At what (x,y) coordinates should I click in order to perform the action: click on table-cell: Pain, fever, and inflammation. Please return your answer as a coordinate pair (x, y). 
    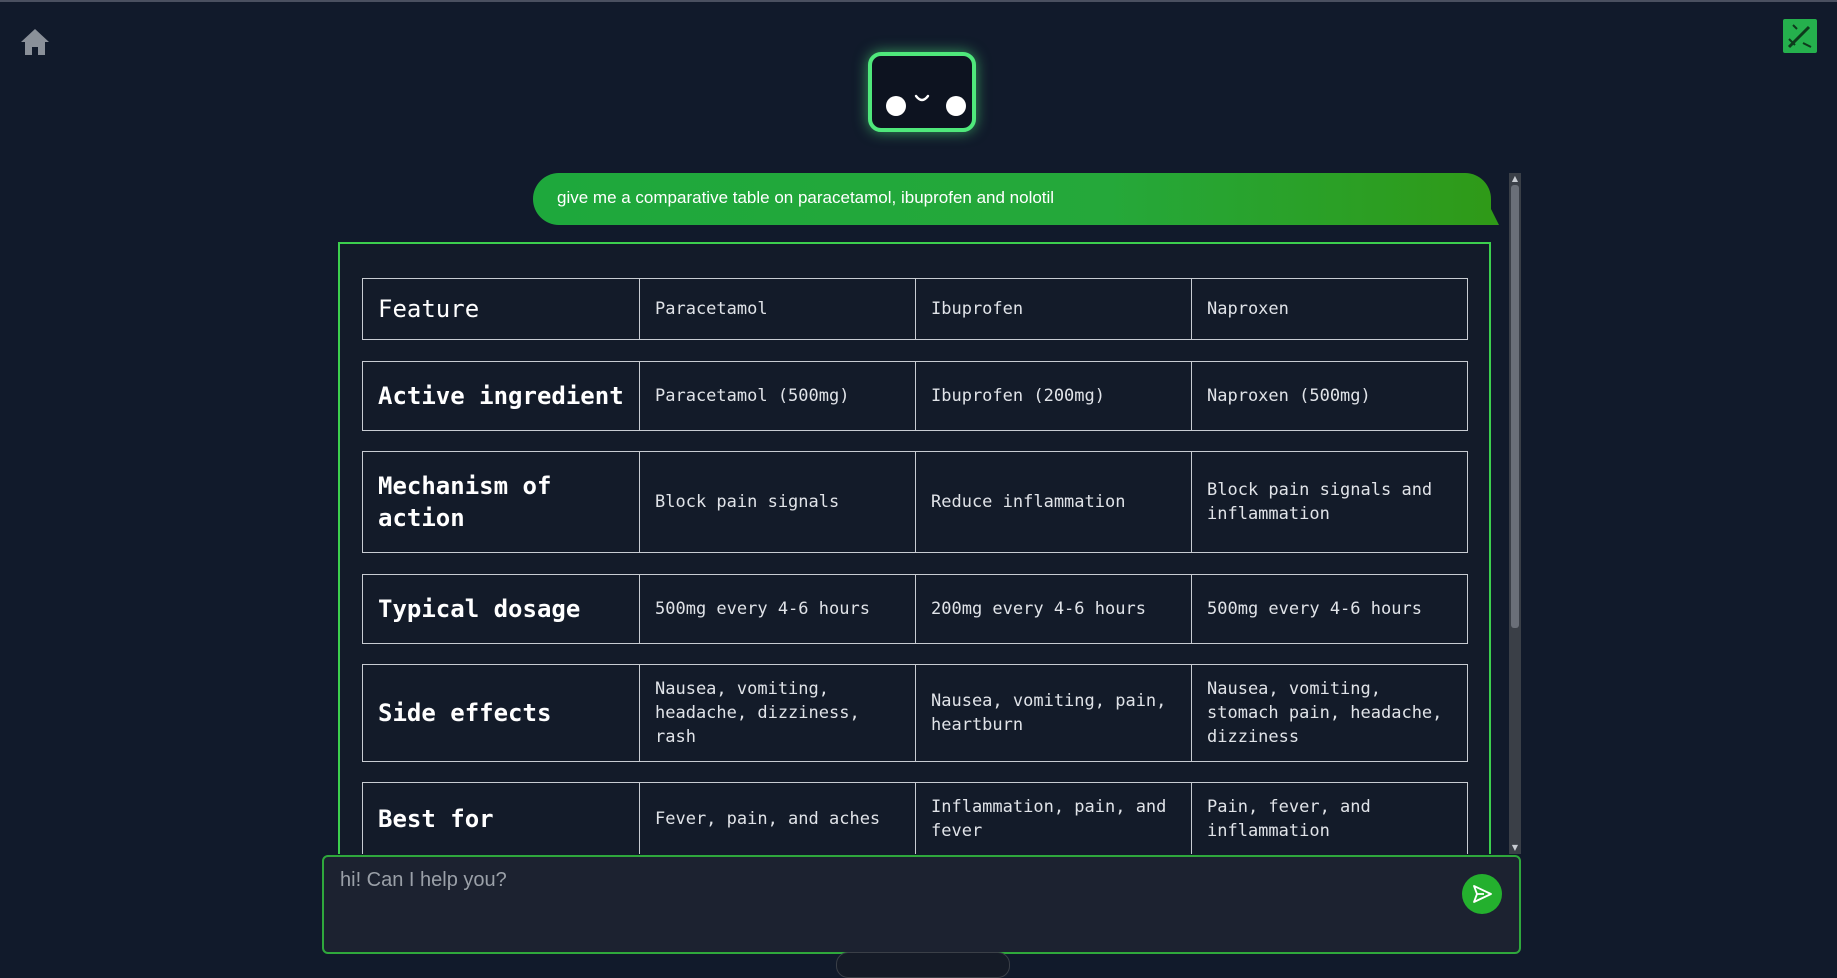
    Looking at the image, I should click on (1329, 818).